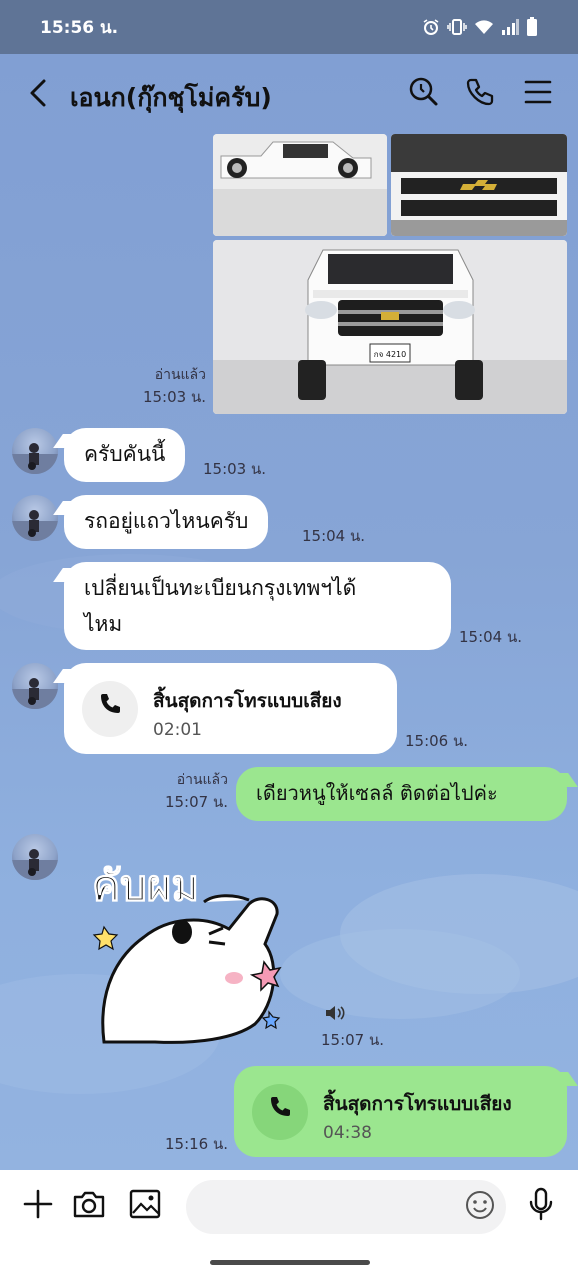 Image resolution: width=578 pixels, height=1280 pixels. What do you see at coordinates (177, 730) in the screenshot?
I see `call-duration: 02:01` at bounding box center [177, 730].